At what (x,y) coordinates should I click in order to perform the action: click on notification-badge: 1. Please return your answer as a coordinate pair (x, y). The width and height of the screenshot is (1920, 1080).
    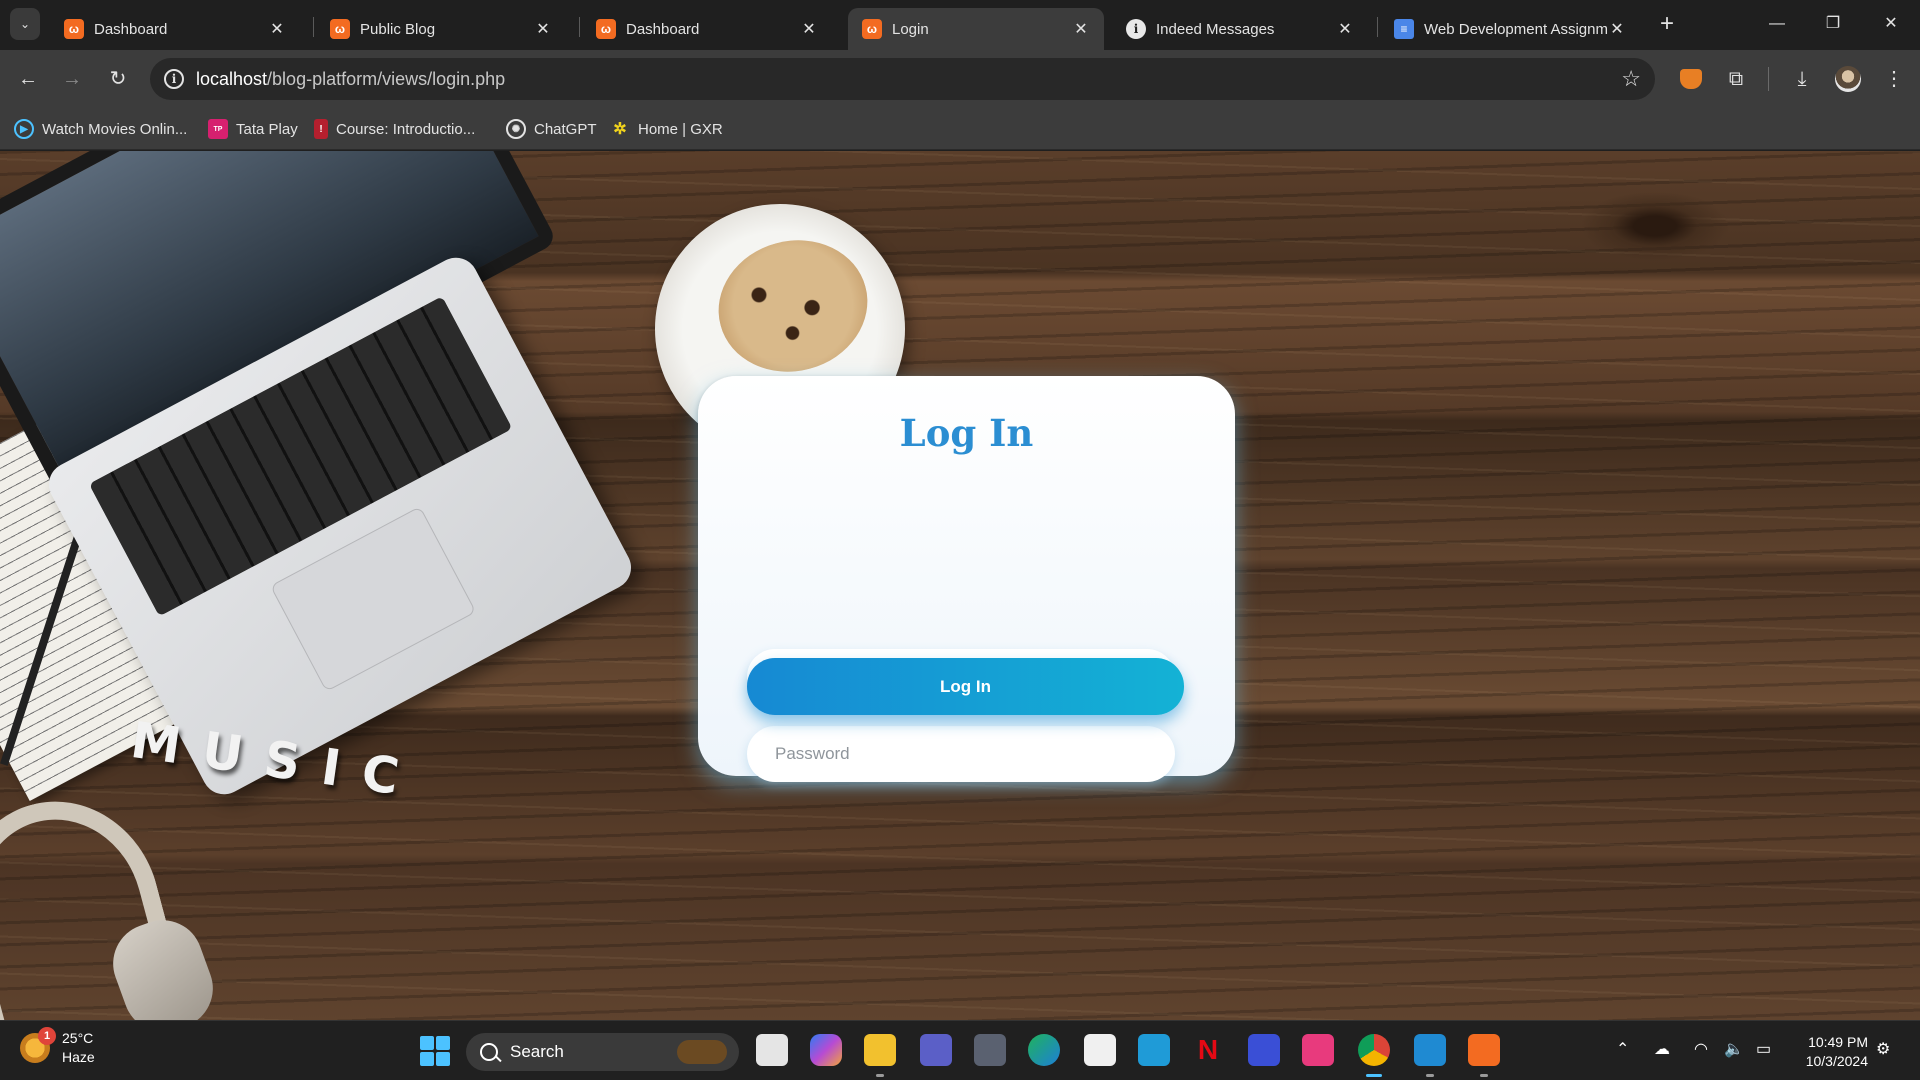
    Looking at the image, I should click on (47, 1036).